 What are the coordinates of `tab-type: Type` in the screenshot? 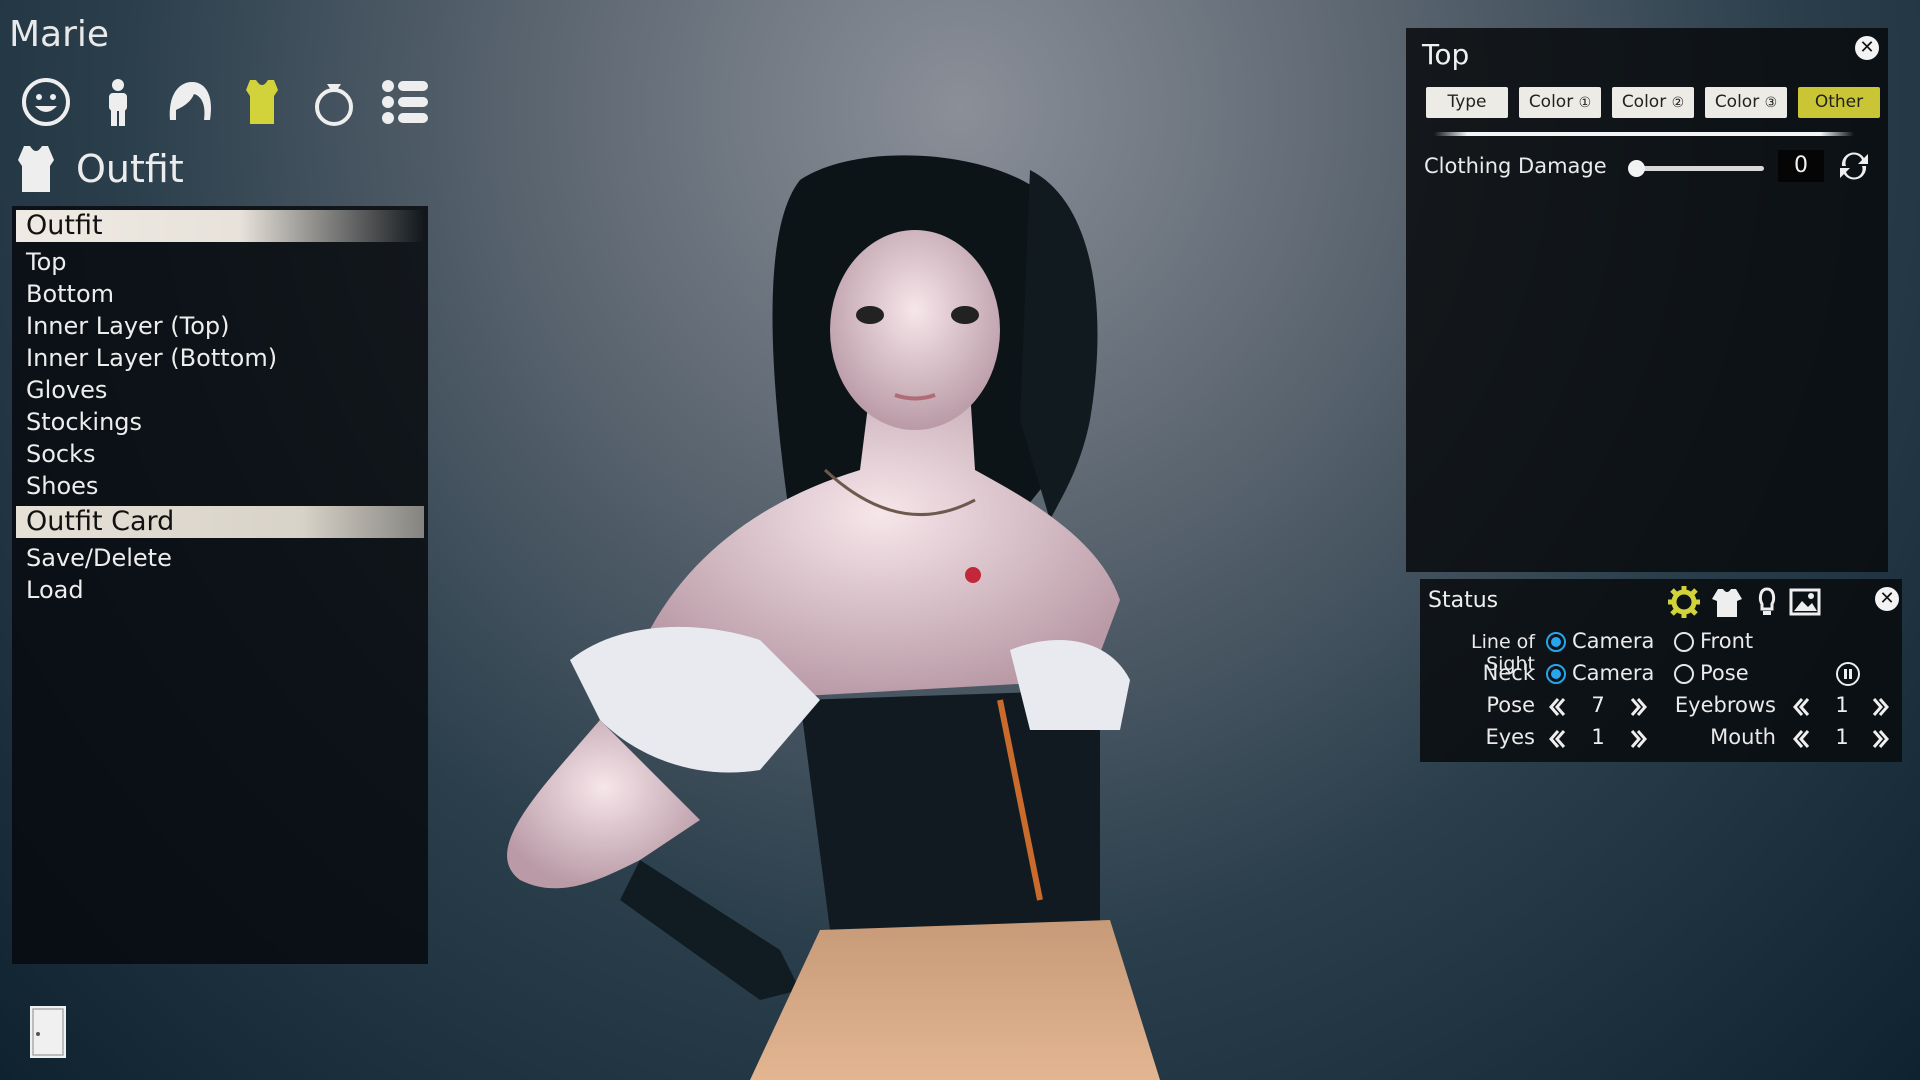 It's located at (1467, 102).